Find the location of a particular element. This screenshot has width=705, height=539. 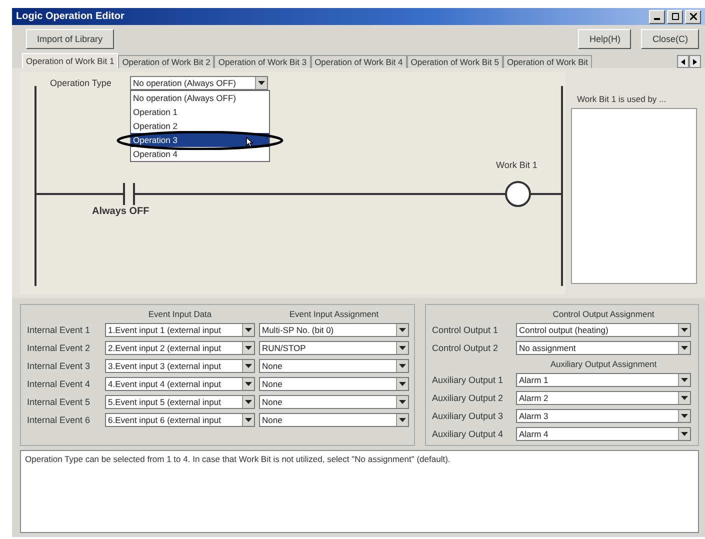

group-heading: Auxiliary Output Assignment is located at coordinates (603, 364).